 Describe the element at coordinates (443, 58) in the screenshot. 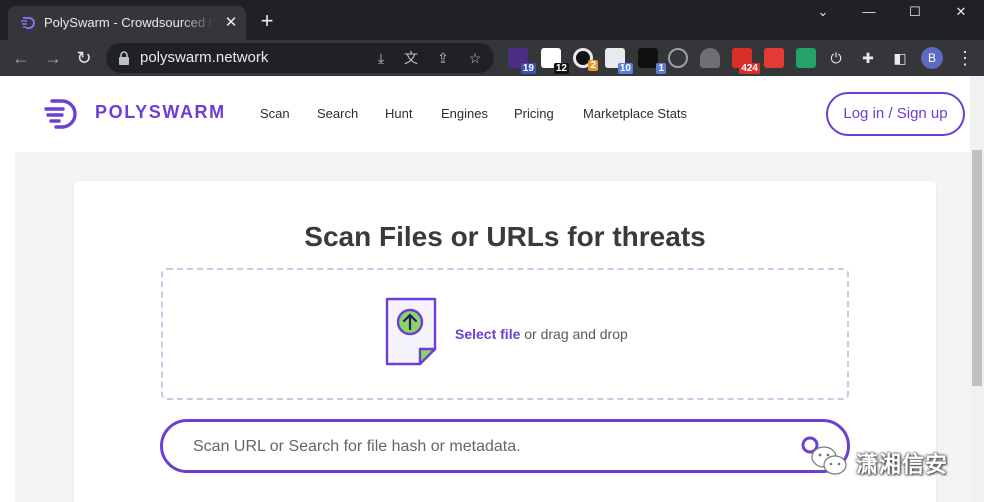

I see `share-icon: ⇪` at that location.